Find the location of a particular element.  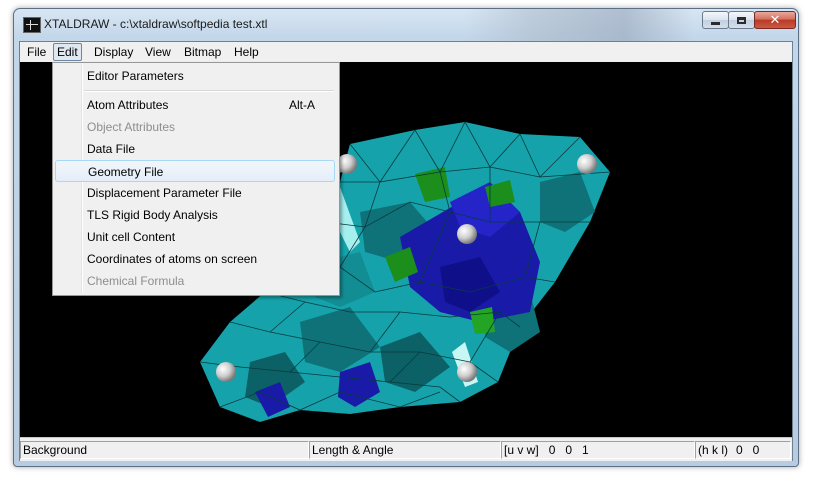

hkl-label: (h k l) is located at coordinates (713, 450).